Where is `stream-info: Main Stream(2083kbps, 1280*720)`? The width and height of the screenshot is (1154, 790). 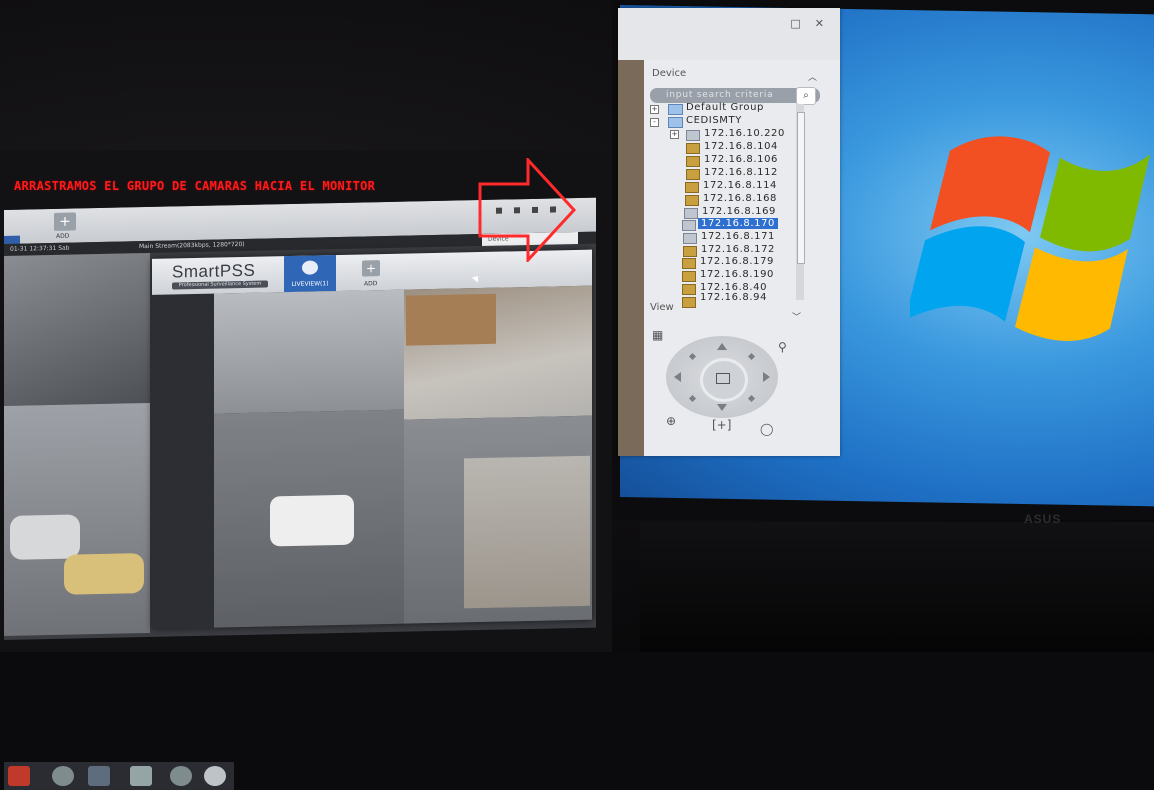 stream-info: Main Stream(2083kbps, 1280*720) is located at coordinates (192, 245).